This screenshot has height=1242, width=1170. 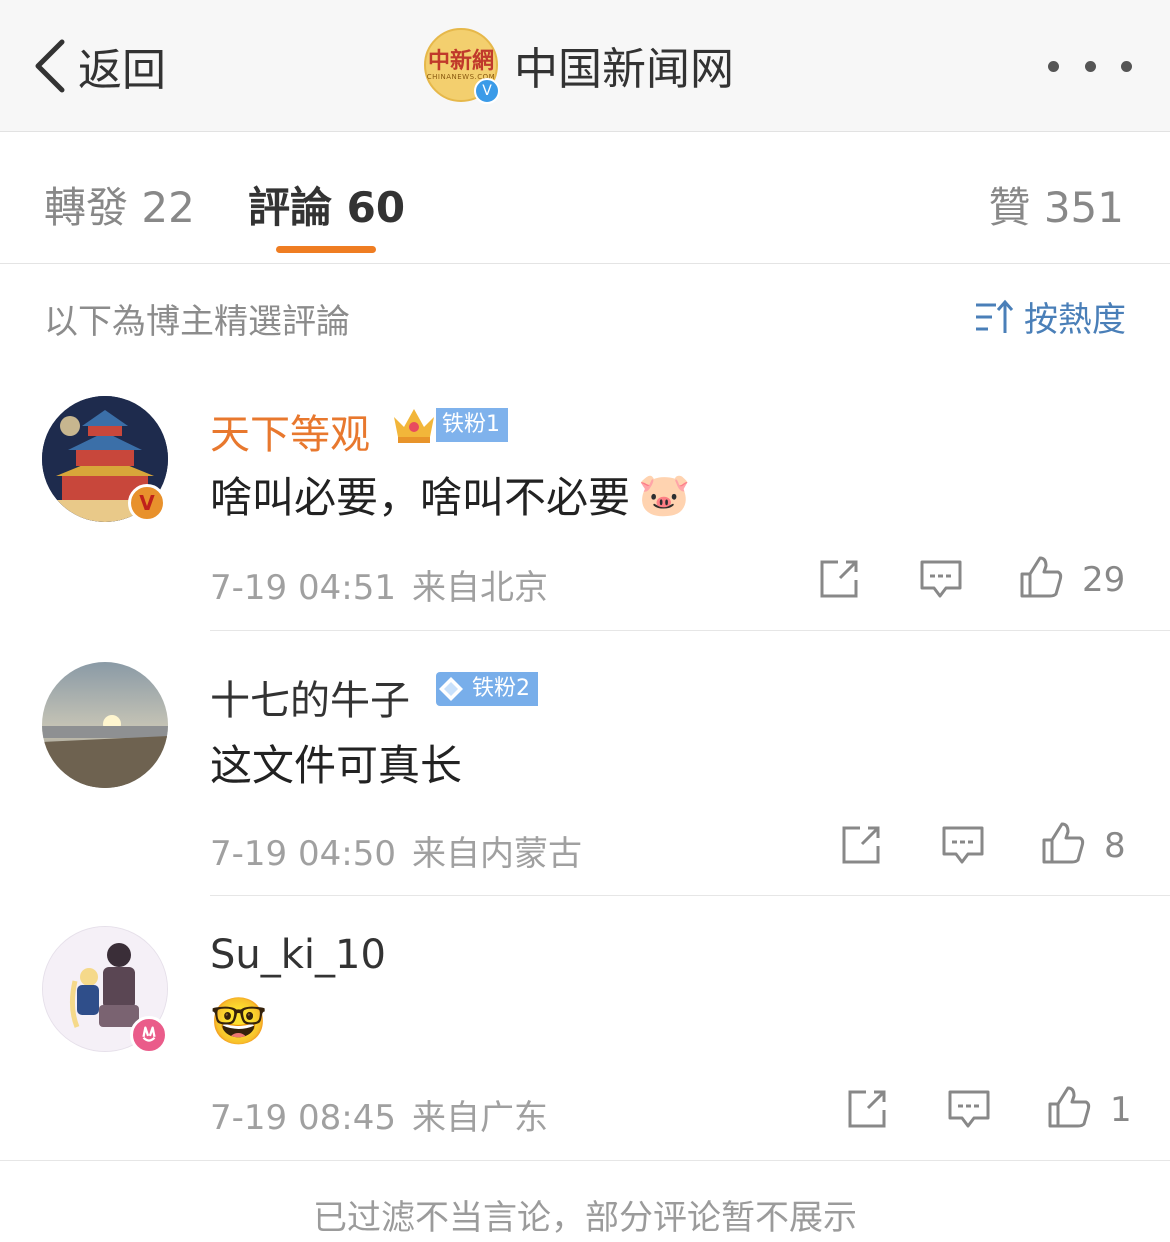 I want to click on featured-comments-note: 以下為博主精選評論, so click(x=197, y=322).